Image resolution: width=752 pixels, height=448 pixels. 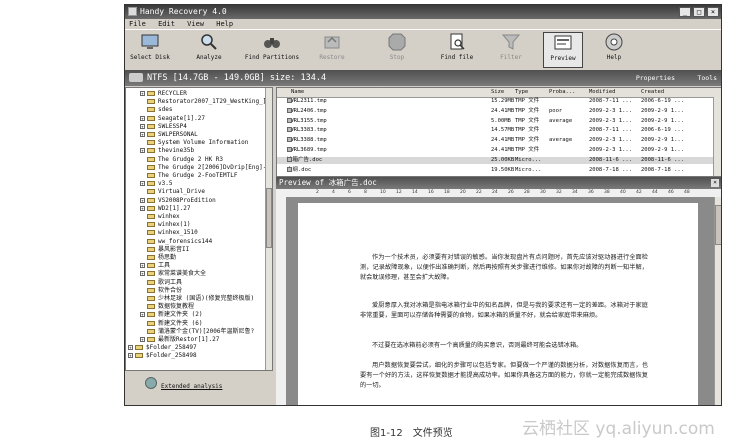 I want to click on ruler-tick-label: 34, so click(x=575, y=192).